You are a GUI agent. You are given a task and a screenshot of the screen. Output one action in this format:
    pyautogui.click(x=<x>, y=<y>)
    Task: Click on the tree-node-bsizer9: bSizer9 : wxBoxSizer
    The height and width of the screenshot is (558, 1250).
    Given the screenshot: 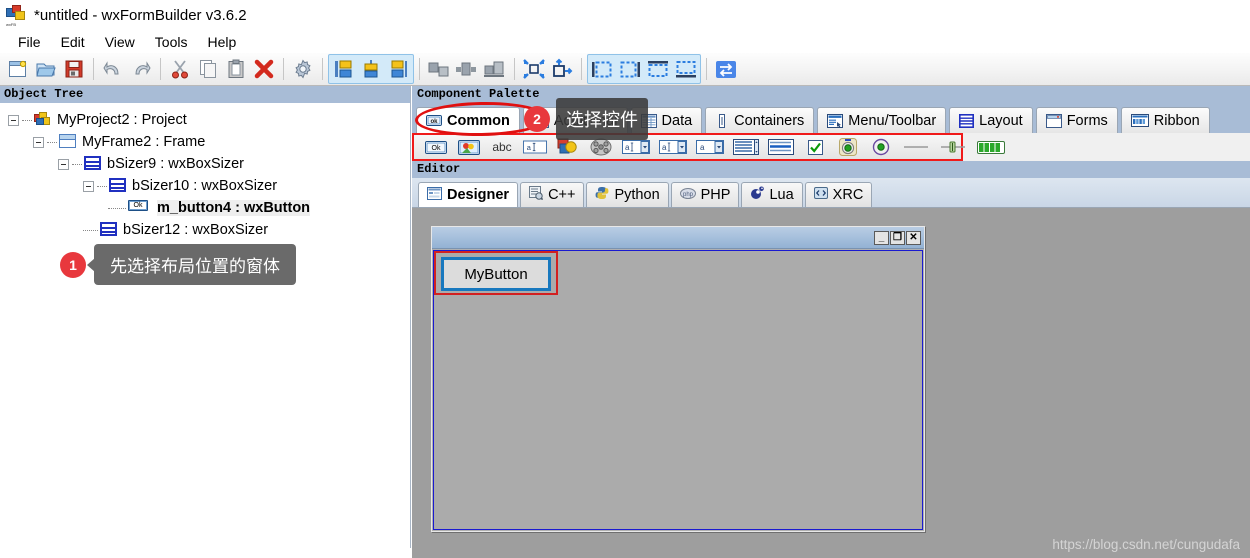 What is the action you would take?
    pyautogui.click(x=205, y=164)
    